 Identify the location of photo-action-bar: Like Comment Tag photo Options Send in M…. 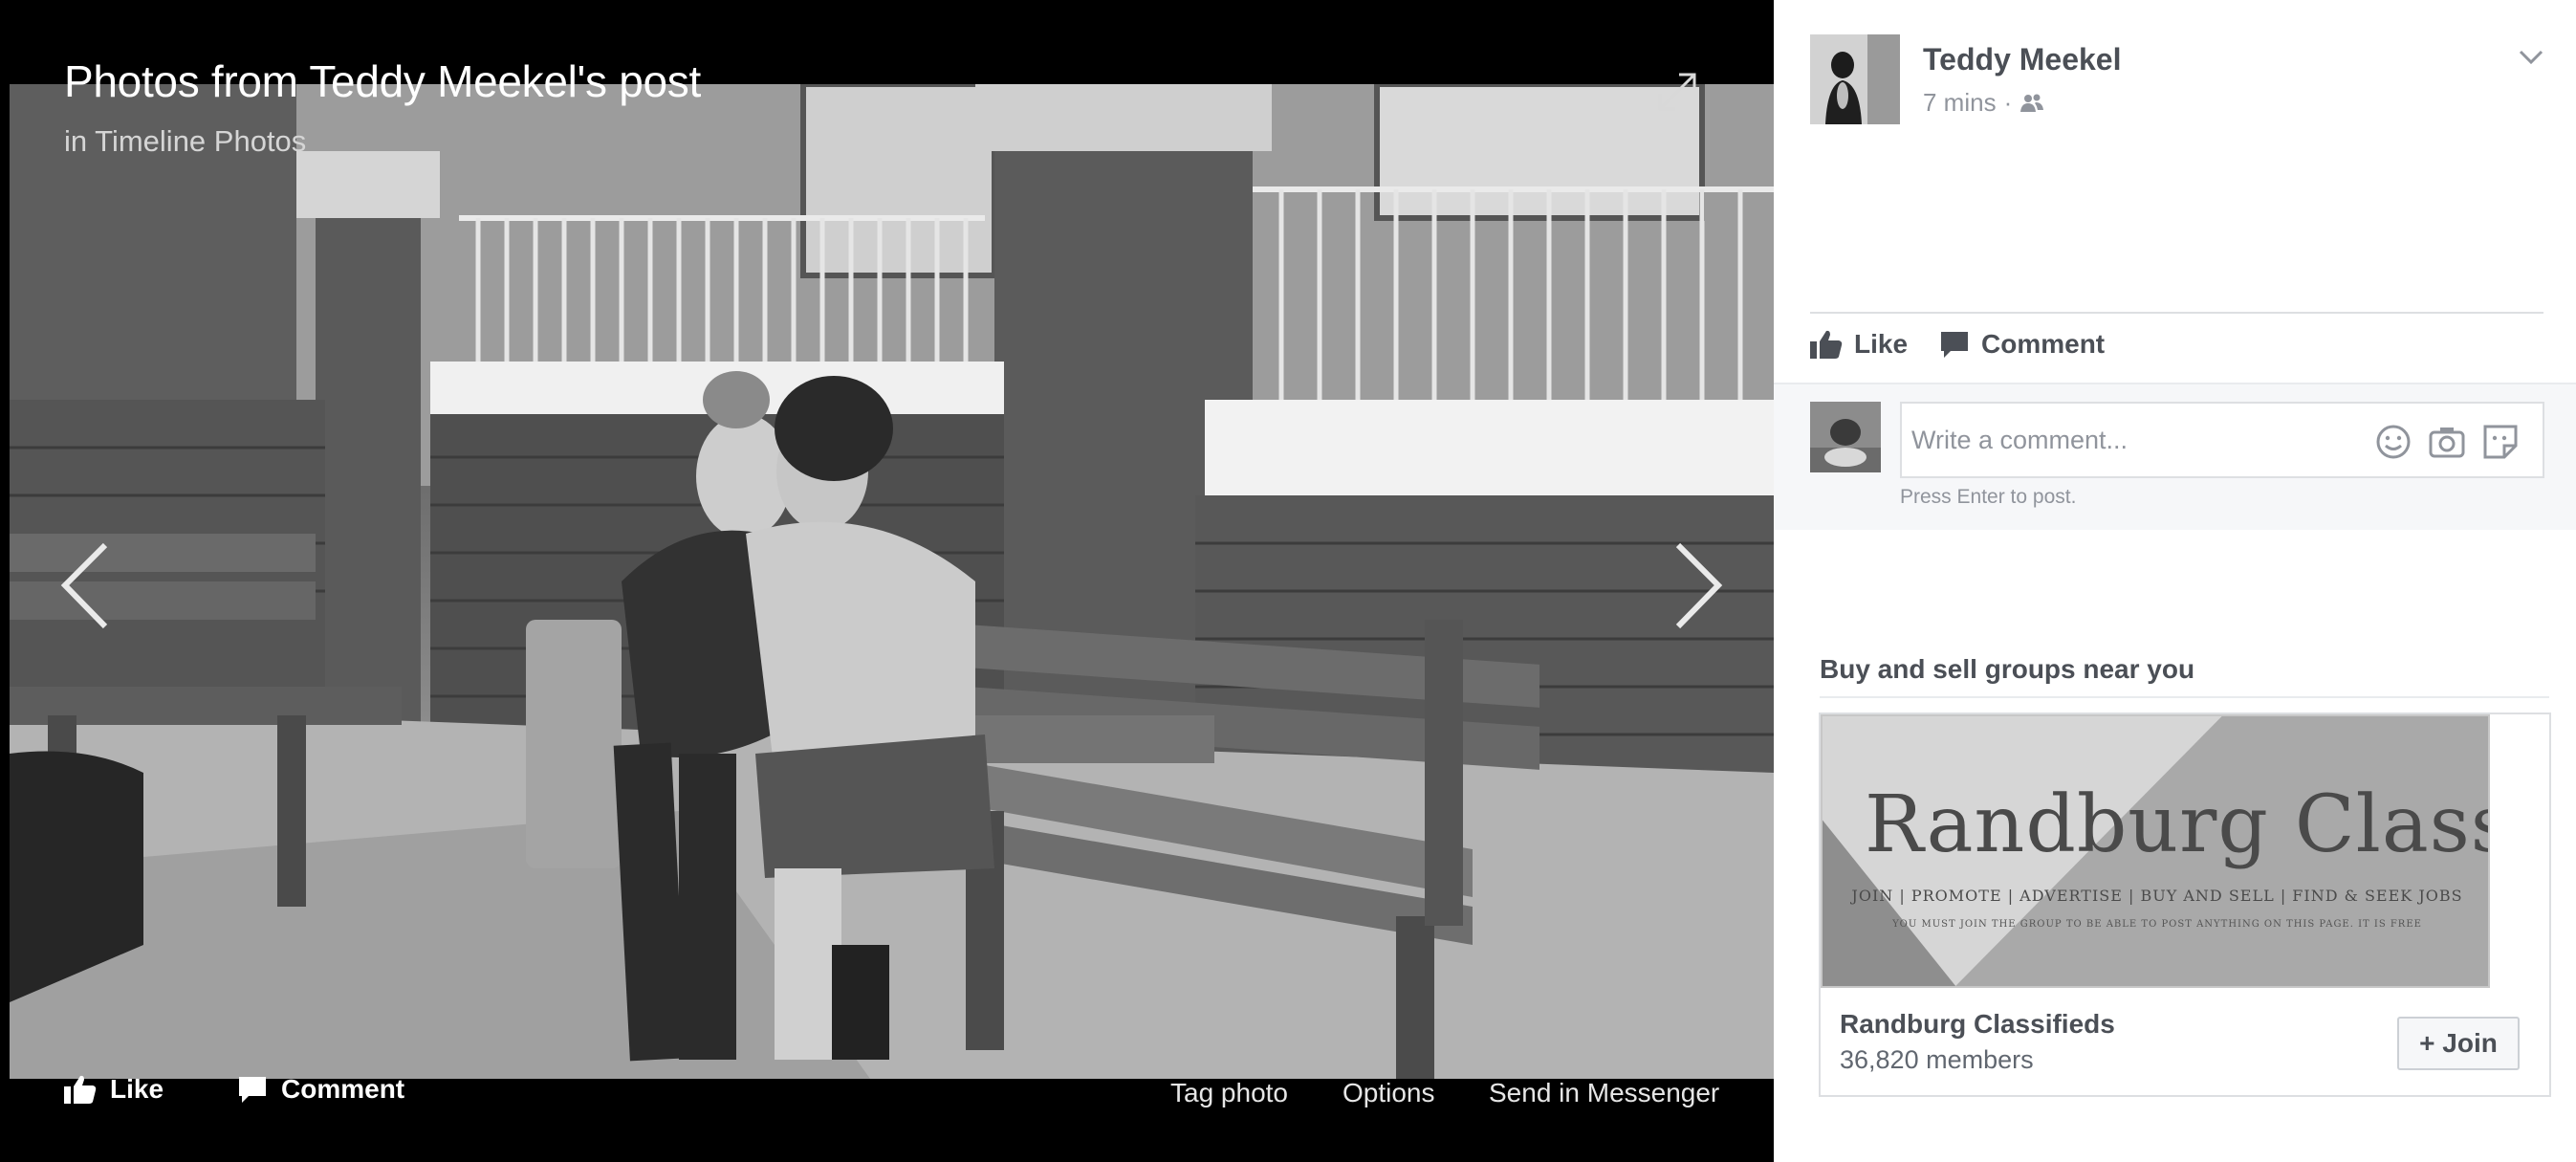
(887, 1095).